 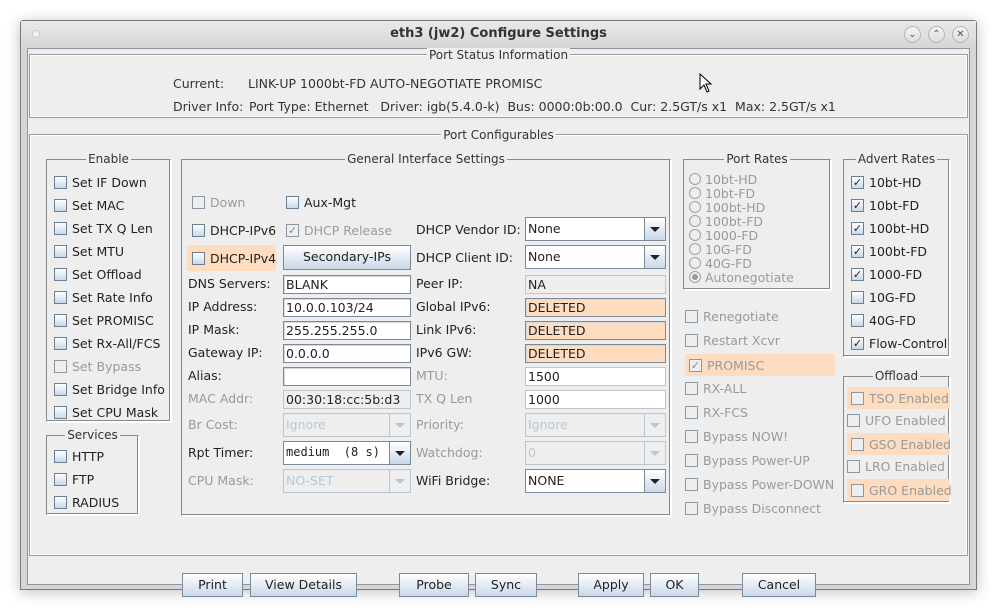 What do you see at coordinates (723, 235) in the screenshot?
I see `port-rate-1000-fd-radio: 1000-FD` at bounding box center [723, 235].